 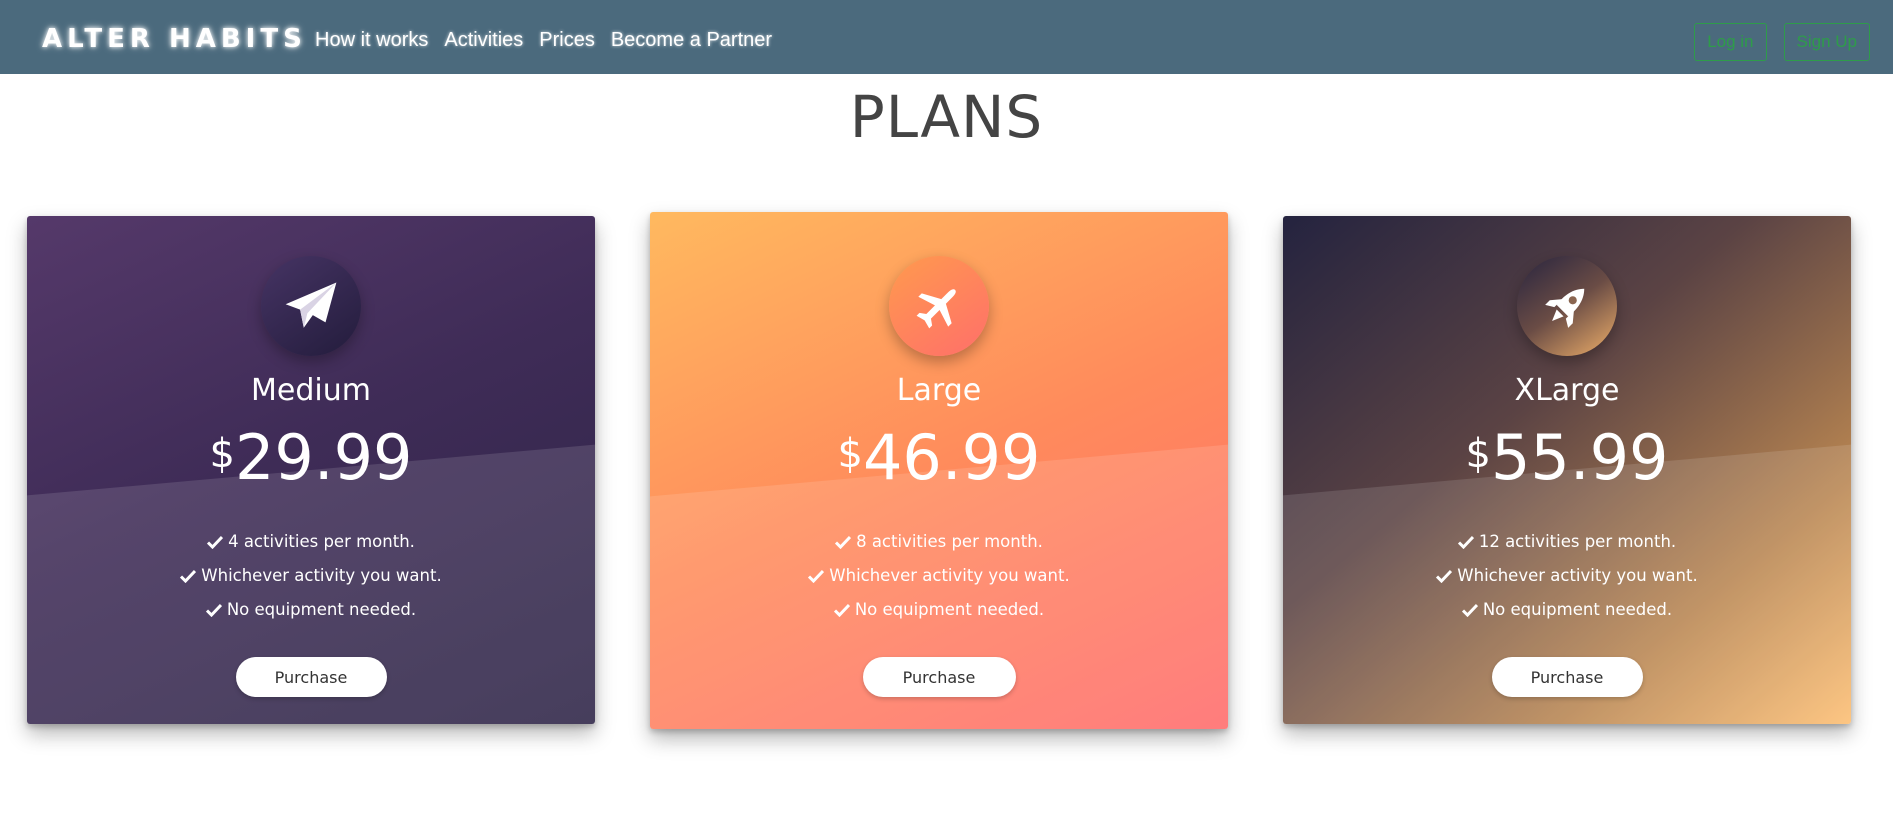 What do you see at coordinates (321, 541) in the screenshot?
I see `feature-text: 4 activities per month.` at bounding box center [321, 541].